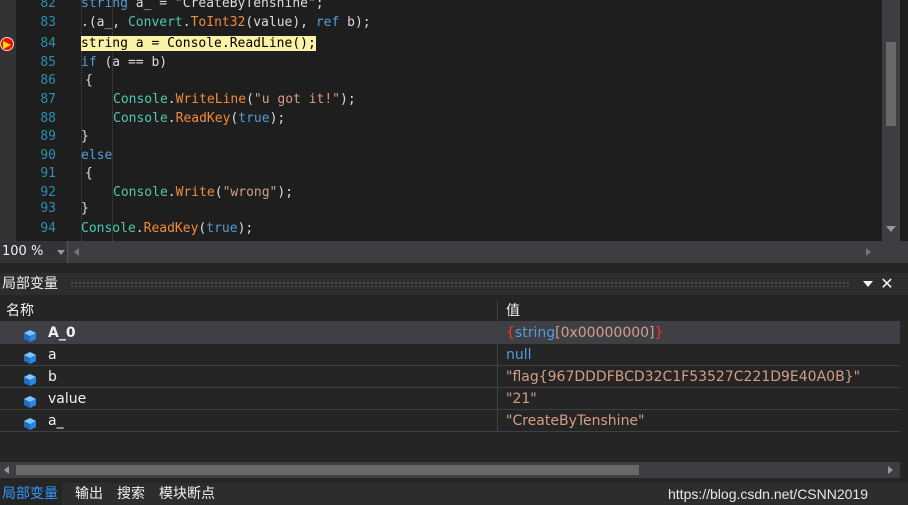 Image resolution: width=908 pixels, height=505 pixels. Describe the element at coordinates (186, 22) in the screenshot. I see `code-token: .` at that location.